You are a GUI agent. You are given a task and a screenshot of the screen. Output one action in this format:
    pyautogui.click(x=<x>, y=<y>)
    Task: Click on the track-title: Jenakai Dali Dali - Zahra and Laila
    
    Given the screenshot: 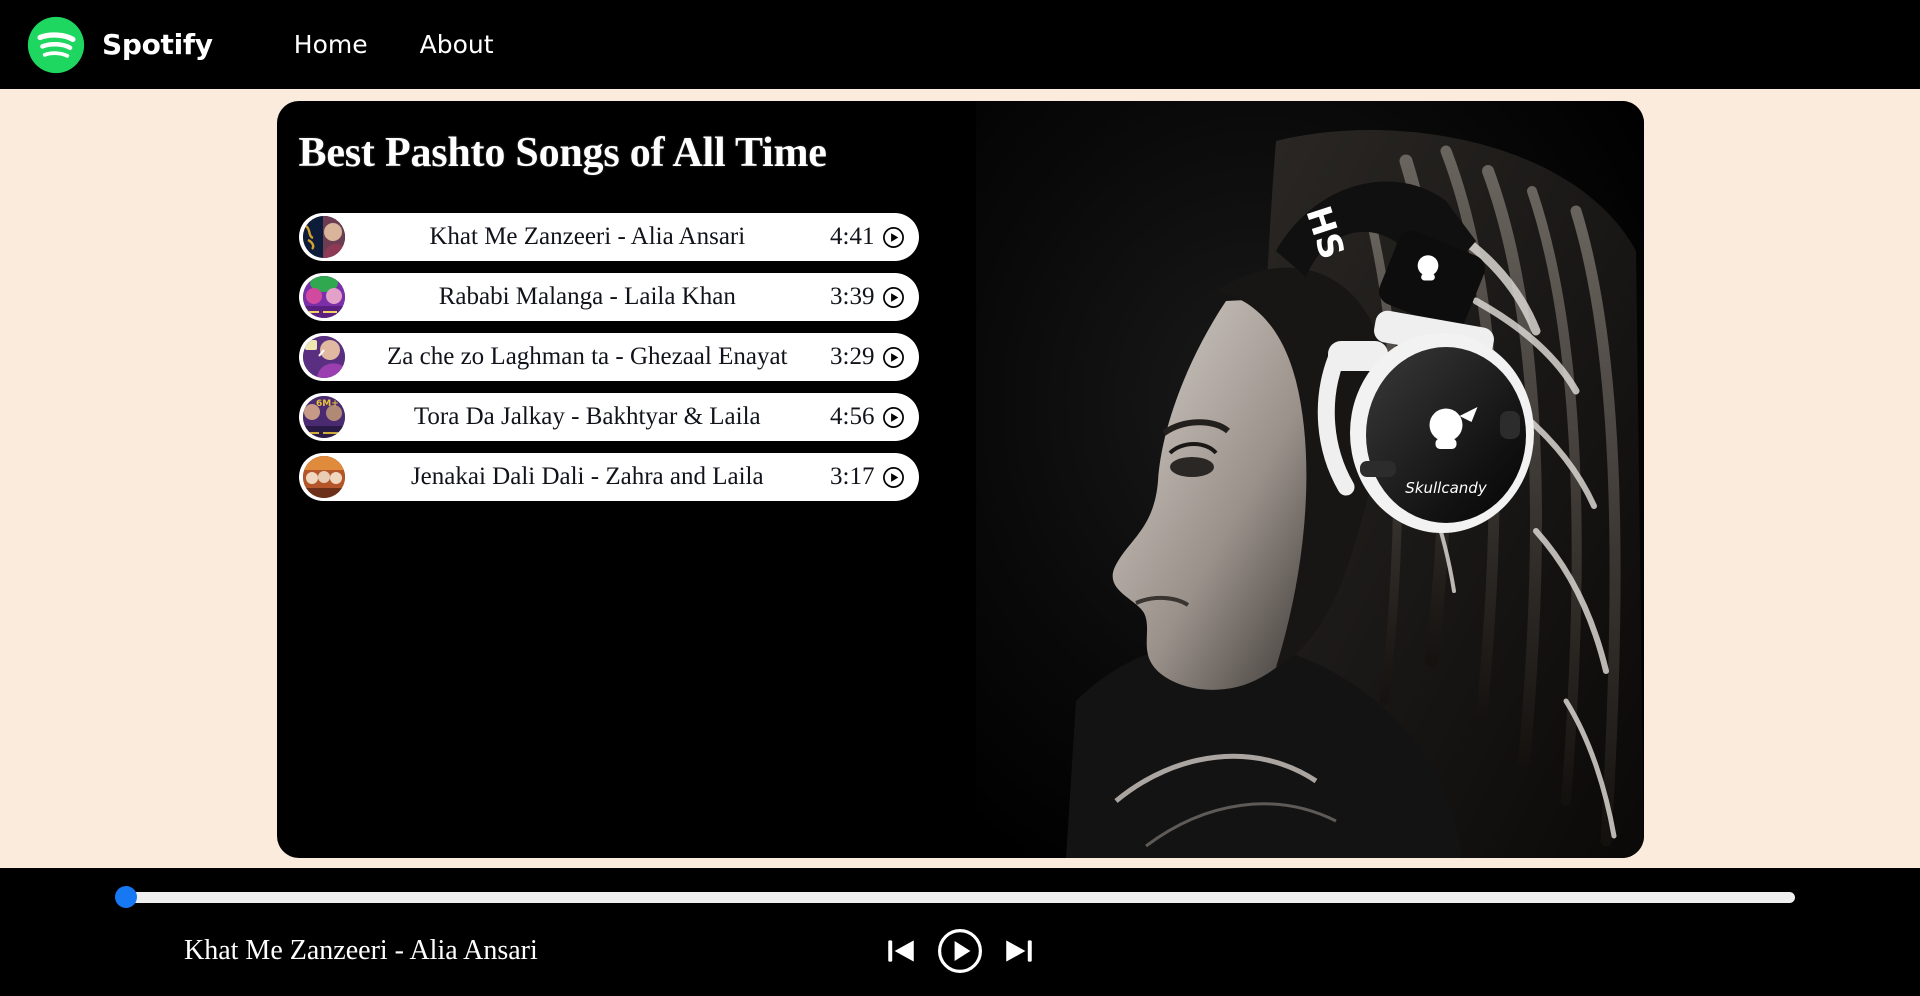 What is the action you would take?
    pyautogui.click(x=587, y=476)
    